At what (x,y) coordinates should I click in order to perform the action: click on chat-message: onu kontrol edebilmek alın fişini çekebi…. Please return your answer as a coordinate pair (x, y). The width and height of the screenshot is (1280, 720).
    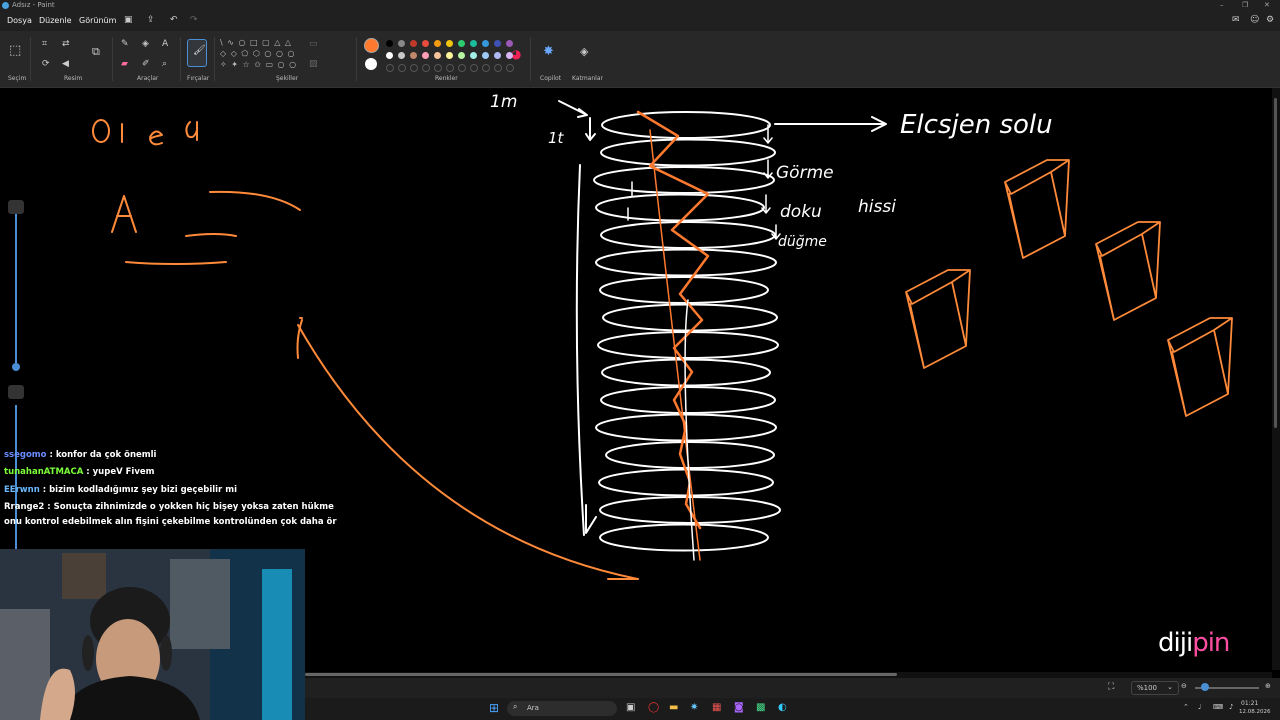
    Looking at the image, I should click on (170, 522).